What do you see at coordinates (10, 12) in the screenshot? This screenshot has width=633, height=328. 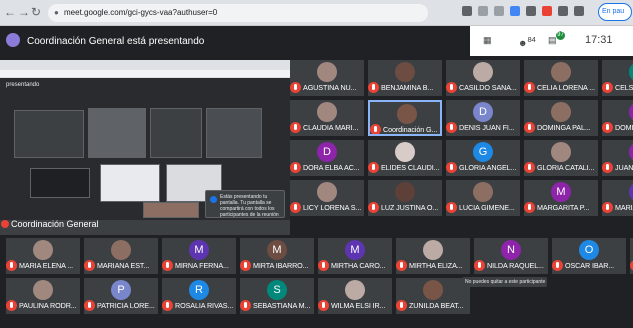 I see `back-icon: ←` at bounding box center [10, 12].